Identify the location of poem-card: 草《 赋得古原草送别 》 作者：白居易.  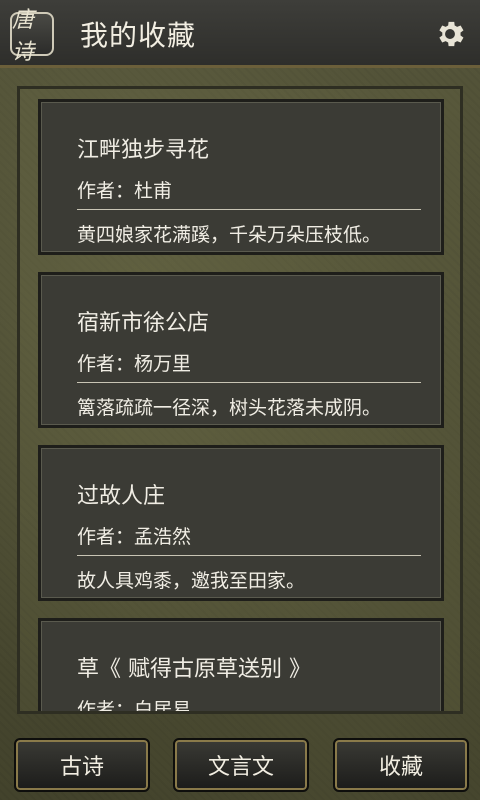
(241, 666).